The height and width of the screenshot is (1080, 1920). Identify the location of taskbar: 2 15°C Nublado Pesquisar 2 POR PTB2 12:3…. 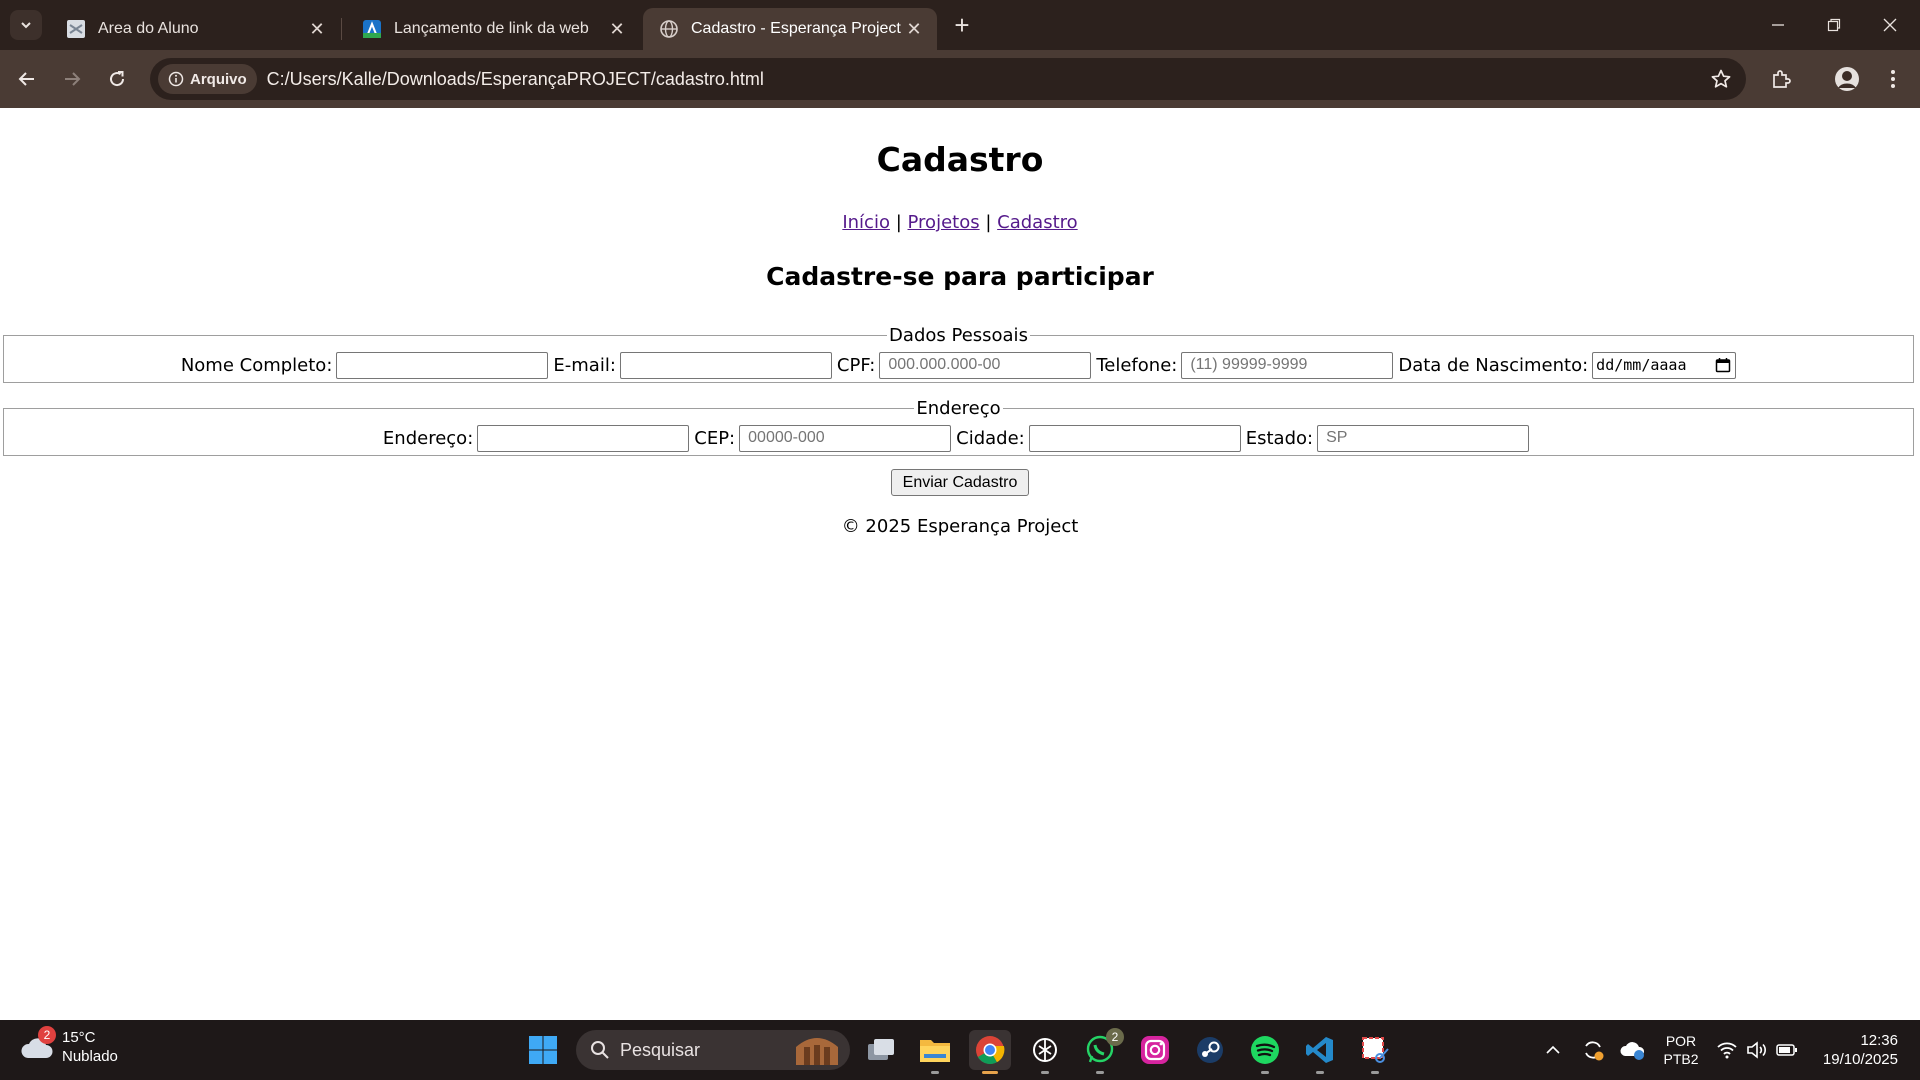
(960, 1050).